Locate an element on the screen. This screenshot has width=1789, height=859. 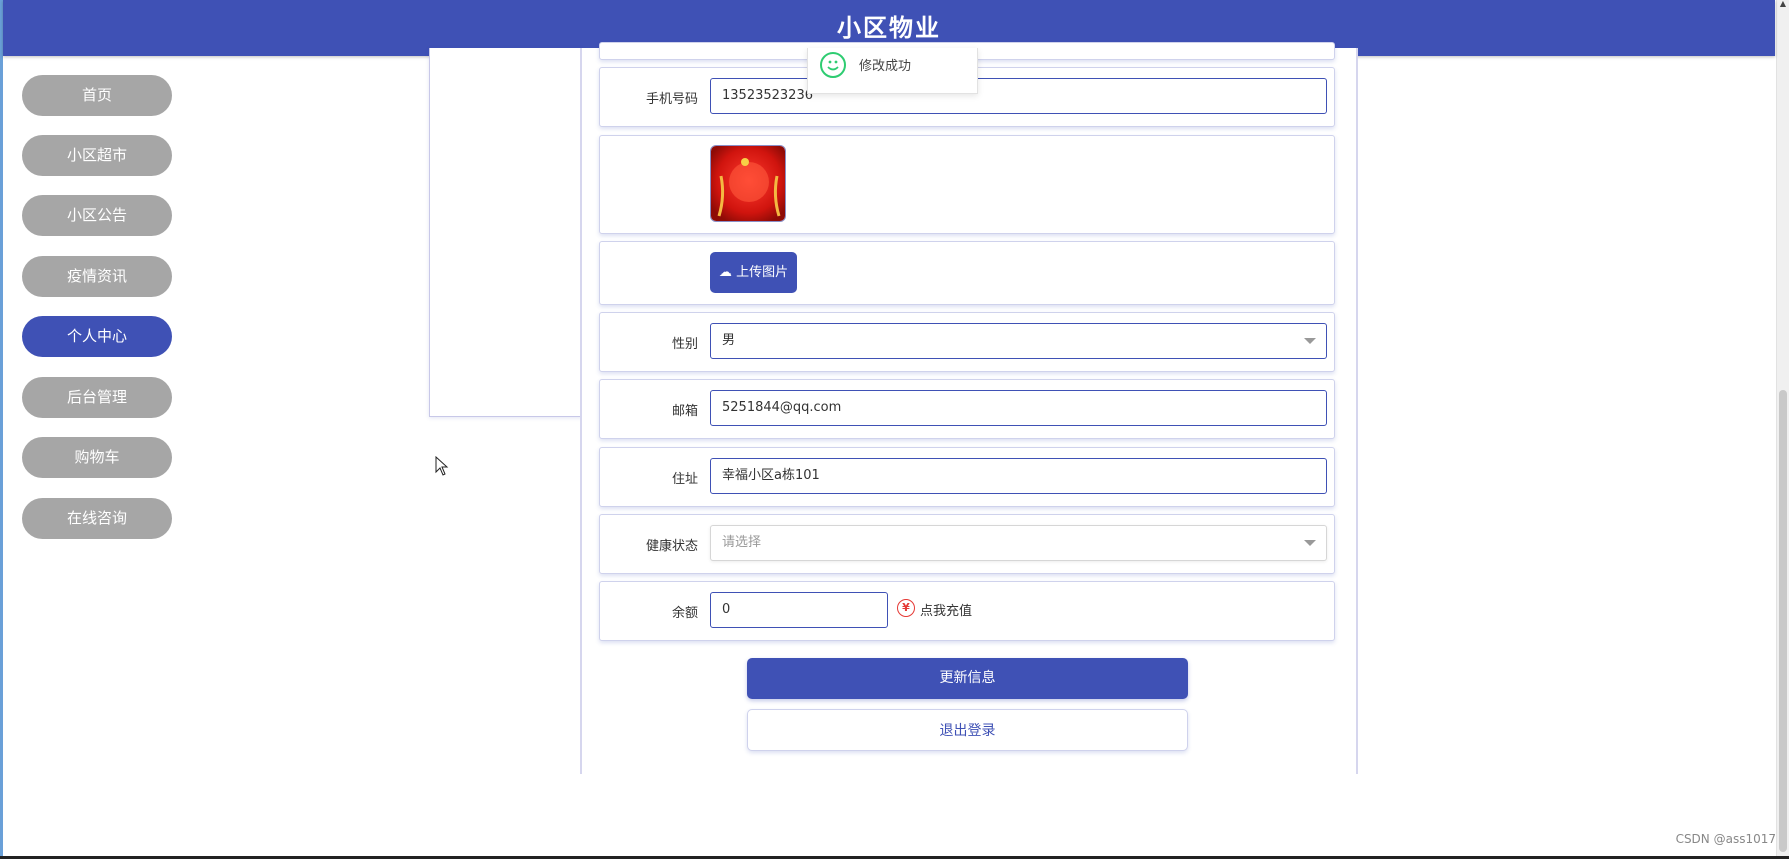
nav-label: 小区超市 is located at coordinates (96, 155).